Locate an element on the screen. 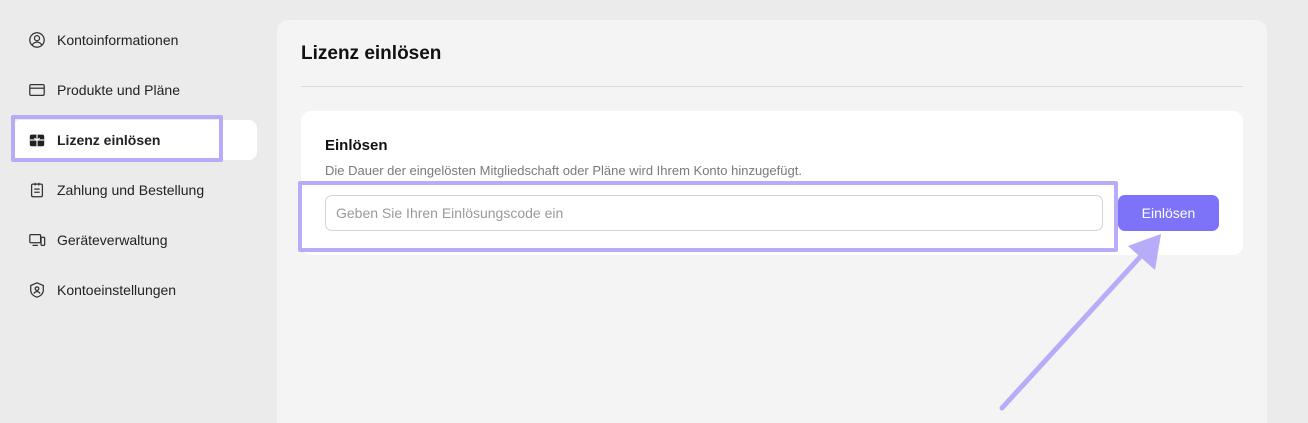 The width and height of the screenshot is (1308, 423). devices-icon is located at coordinates (37, 240).